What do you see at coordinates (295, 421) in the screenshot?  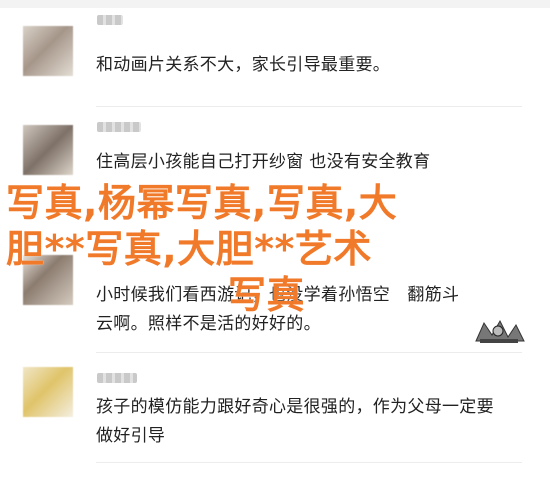 I see `comment-text: 孩子的模仿能力跟好奇心是很强的，作为父母一定要做好引导` at bounding box center [295, 421].